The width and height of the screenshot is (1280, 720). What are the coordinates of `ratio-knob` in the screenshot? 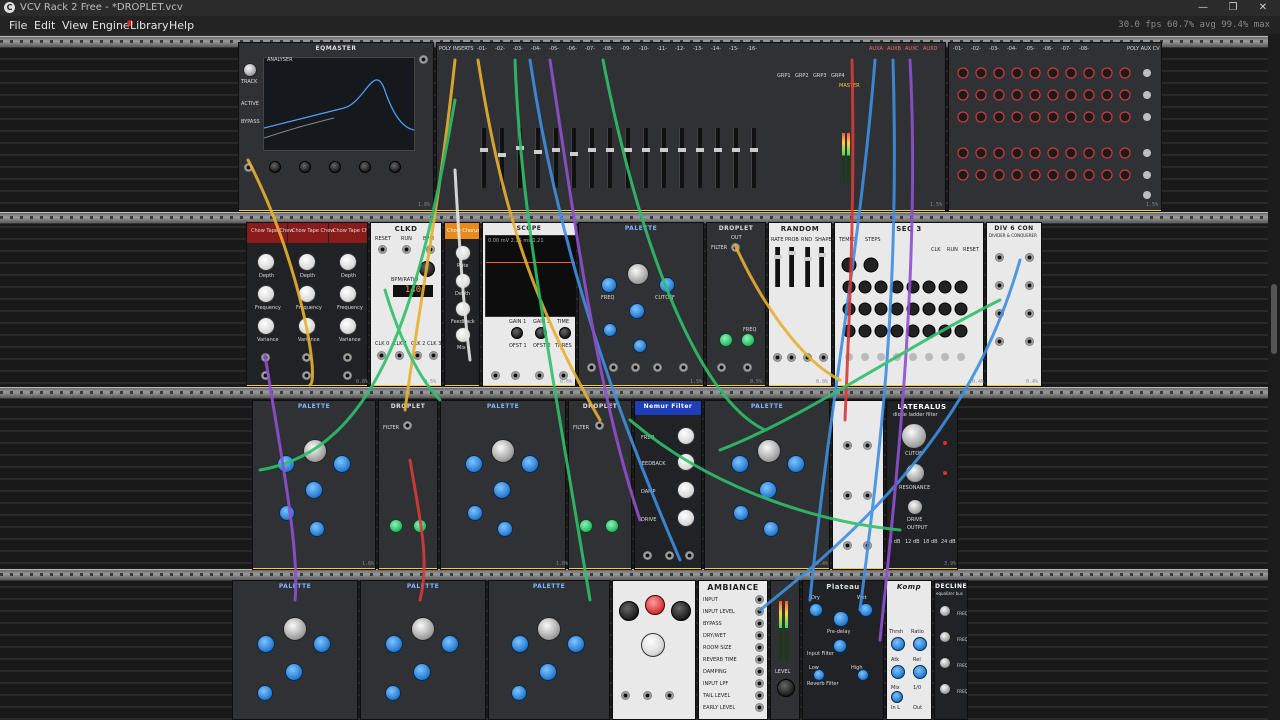 It's located at (920, 644).